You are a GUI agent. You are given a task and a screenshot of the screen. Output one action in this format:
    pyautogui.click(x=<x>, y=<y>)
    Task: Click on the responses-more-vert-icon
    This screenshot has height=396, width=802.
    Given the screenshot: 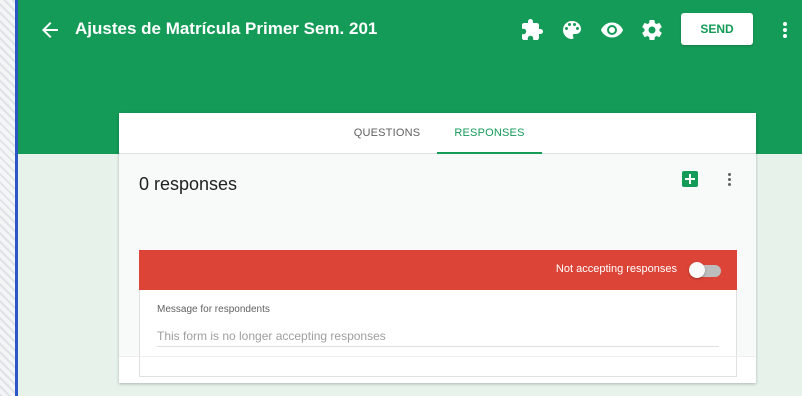 What is the action you would take?
    pyautogui.click(x=730, y=180)
    